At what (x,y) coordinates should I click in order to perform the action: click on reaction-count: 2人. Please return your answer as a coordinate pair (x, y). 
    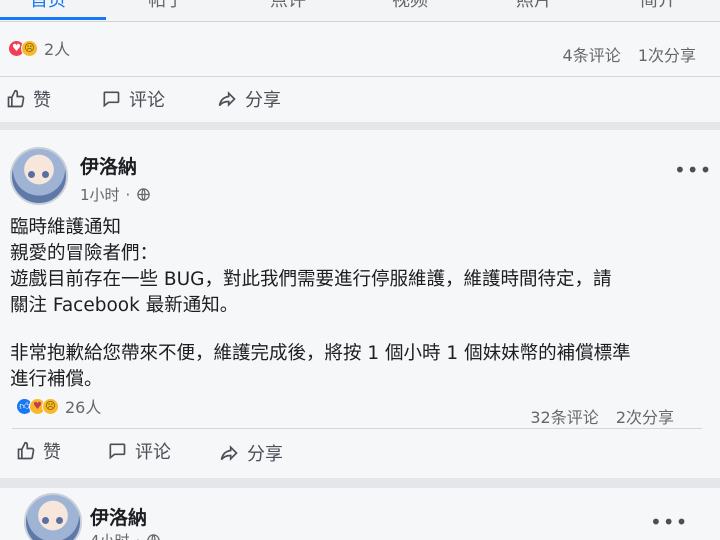
    Looking at the image, I should click on (57, 49).